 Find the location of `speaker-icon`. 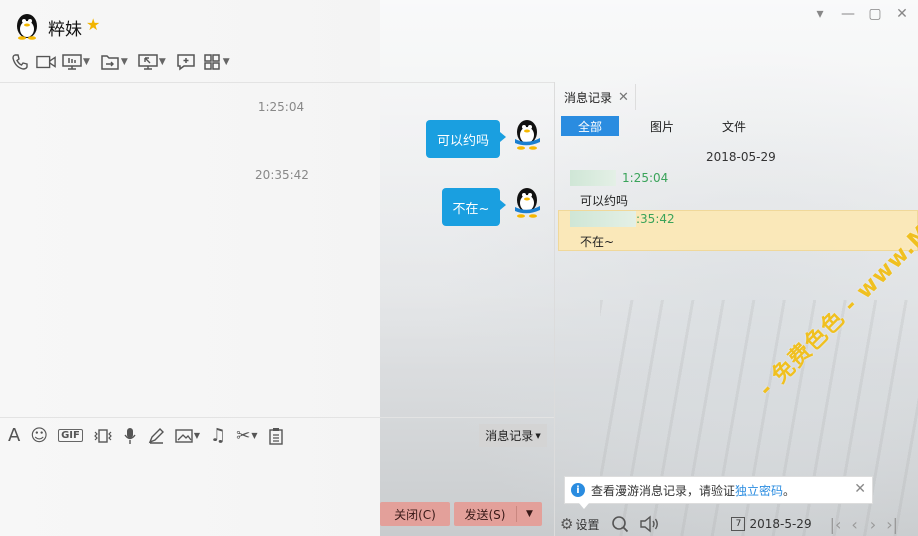

speaker-icon is located at coordinates (649, 524).